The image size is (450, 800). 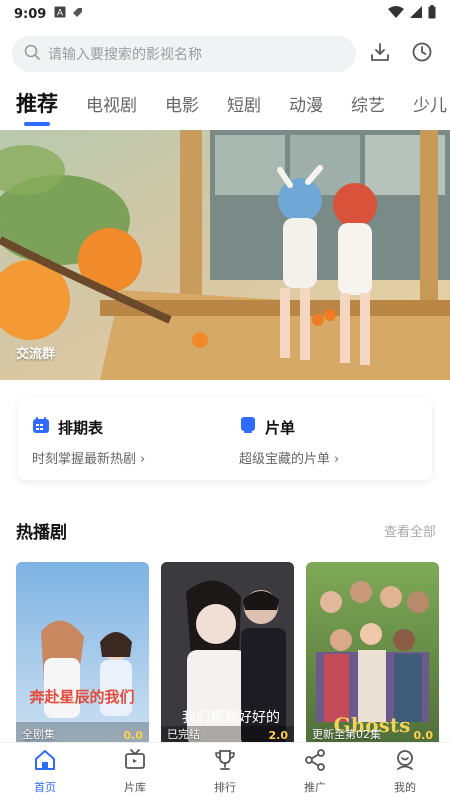 What do you see at coordinates (328, 439) in the screenshot?
I see `playlist-shortcut: 片单 超级宝藏的片单 ›` at bounding box center [328, 439].